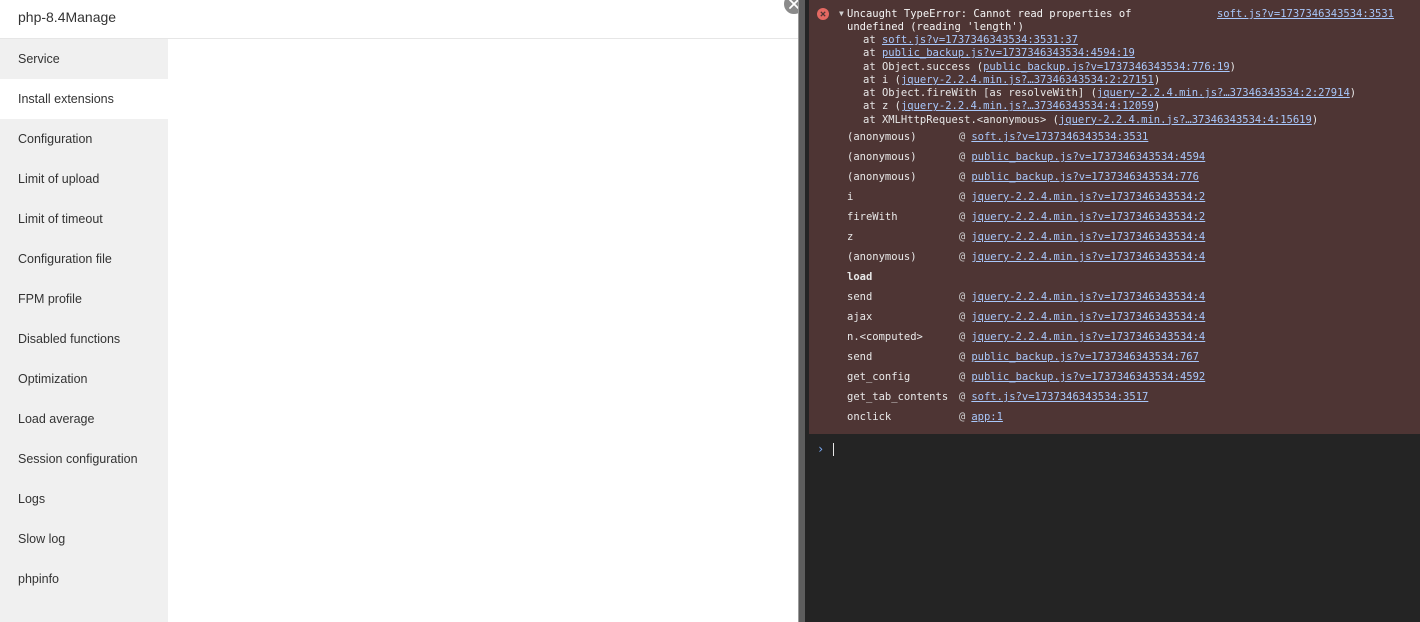 Image resolution: width=1420 pixels, height=622 pixels. Describe the element at coordinates (980, 40) in the screenshot. I see `stack-source-link: soft.js?v=1737346343534:3531:37` at that location.